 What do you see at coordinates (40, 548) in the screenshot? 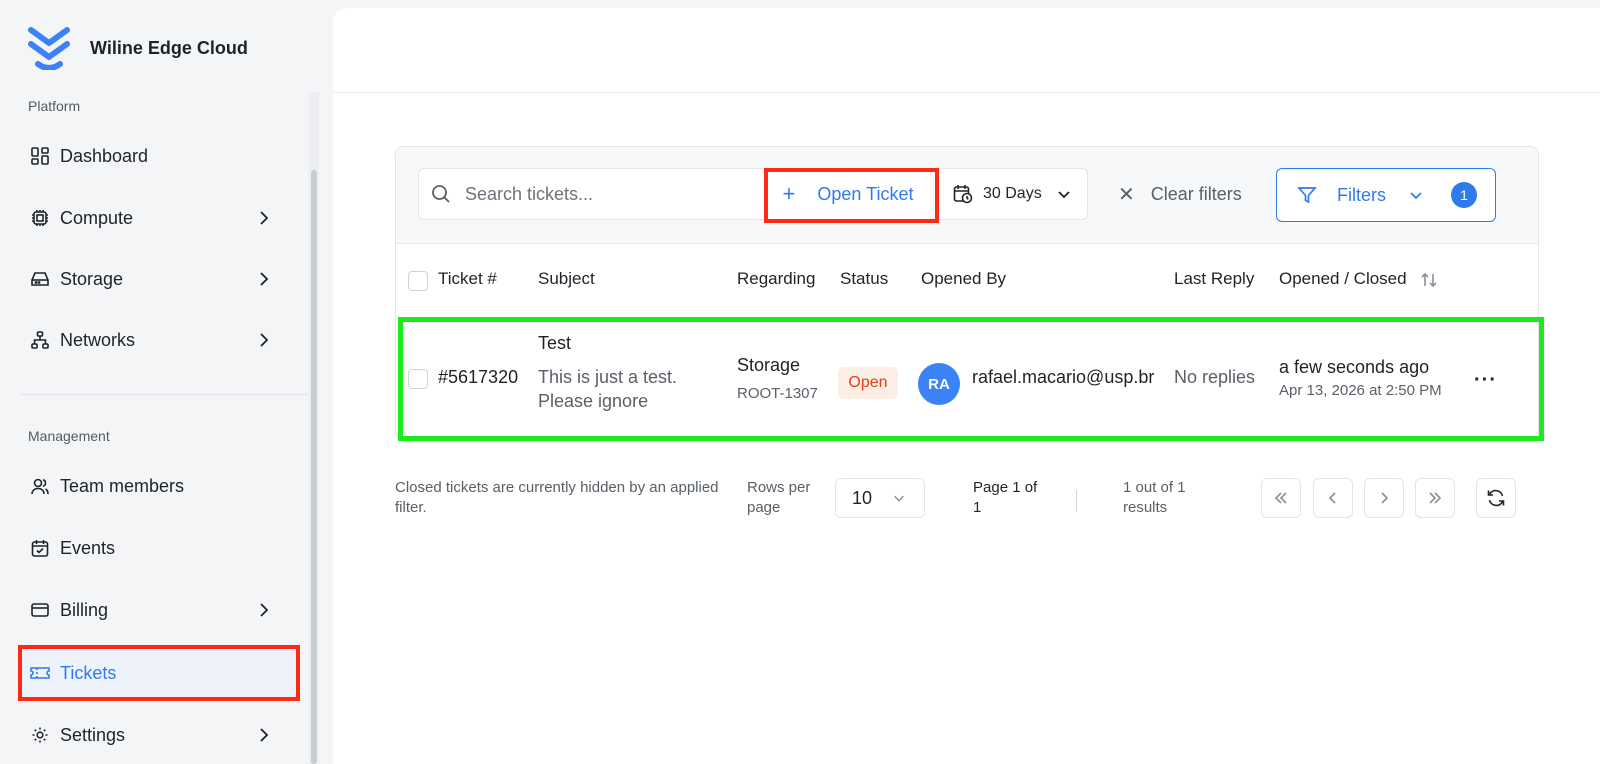
I see `calendar-check-icon` at bounding box center [40, 548].